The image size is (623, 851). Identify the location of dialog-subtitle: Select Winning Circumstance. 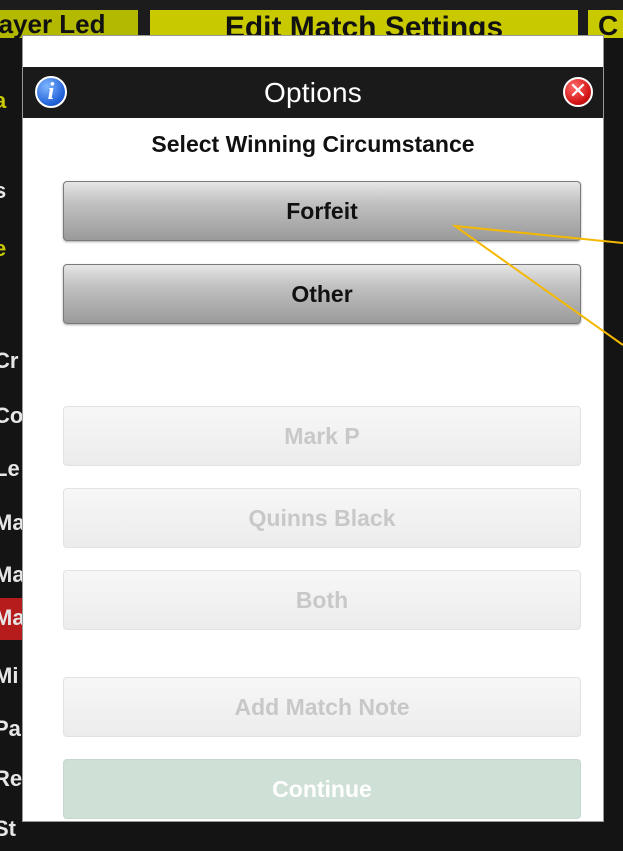
(313, 144).